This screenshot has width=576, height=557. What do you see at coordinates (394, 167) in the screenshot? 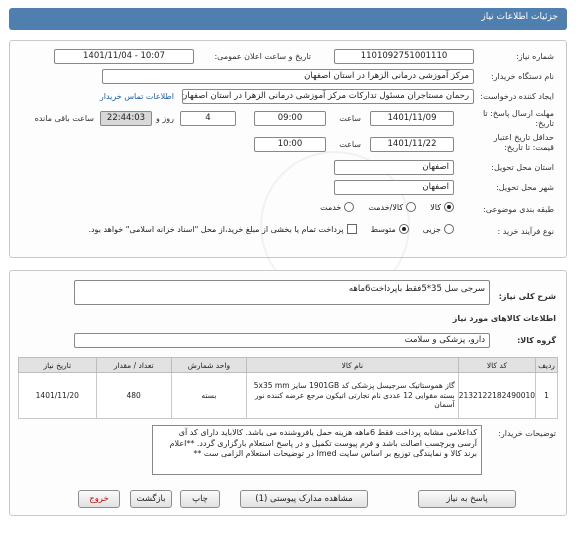
I see `province-field: اصفهان` at bounding box center [394, 167].